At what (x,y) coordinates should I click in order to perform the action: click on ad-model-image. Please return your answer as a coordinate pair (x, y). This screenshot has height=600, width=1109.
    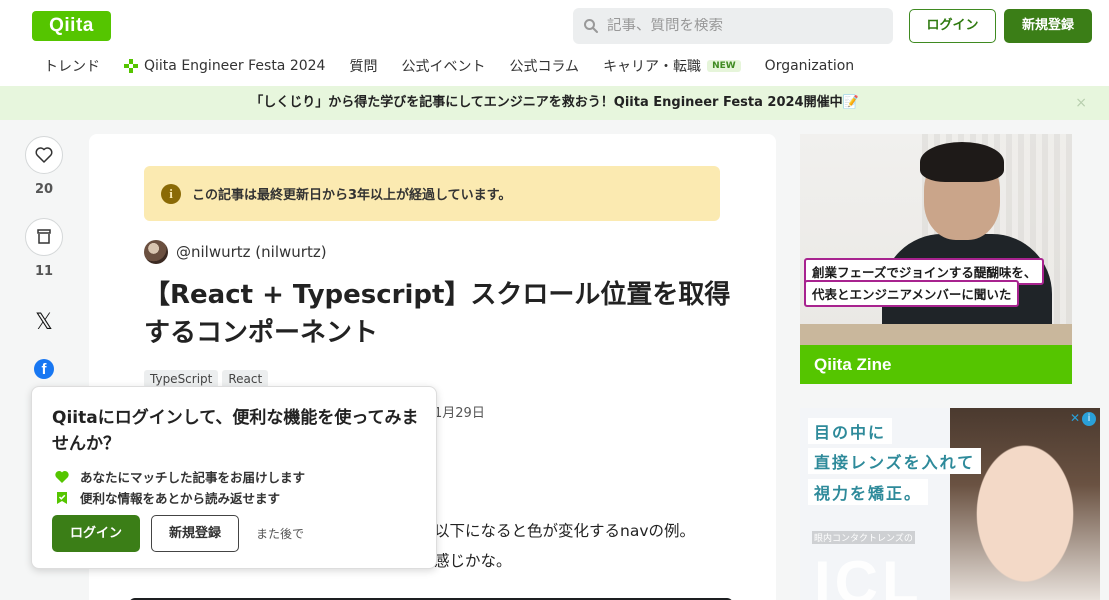
    Looking at the image, I should click on (1025, 504).